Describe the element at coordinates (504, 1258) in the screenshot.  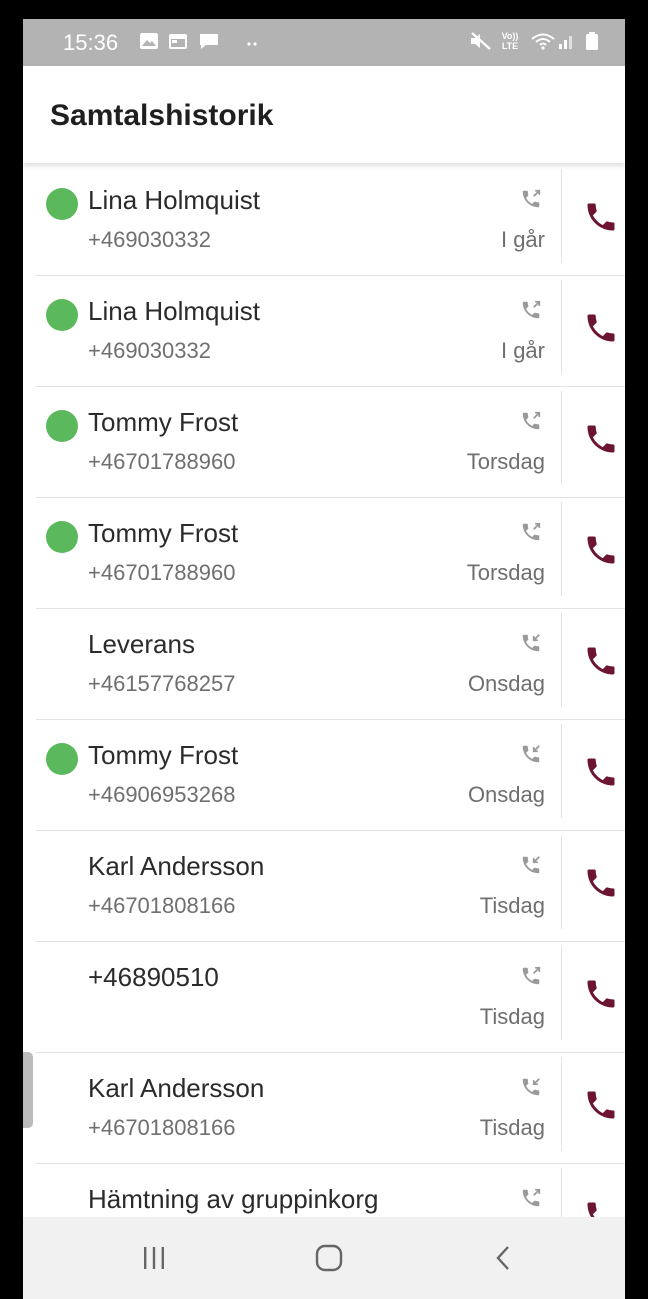
I see `back-icon` at that location.